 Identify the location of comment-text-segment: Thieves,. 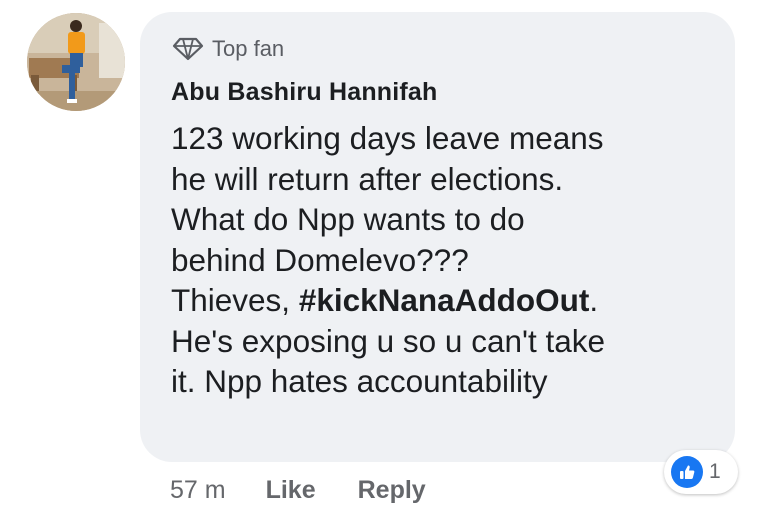
(235, 300).